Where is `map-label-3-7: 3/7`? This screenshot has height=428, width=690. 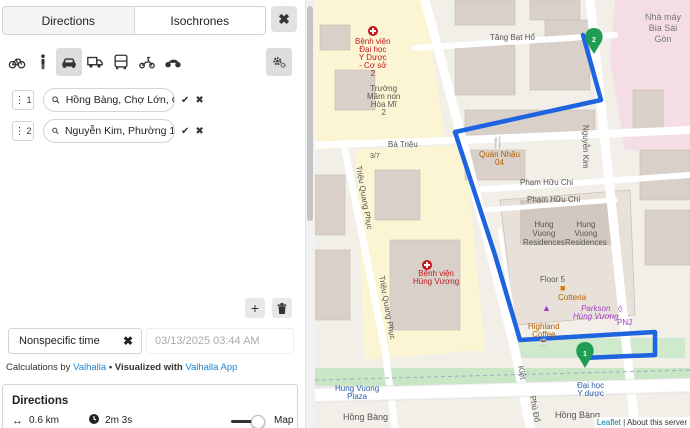 map-label-3-7: 3/7 is located at coordinates (375, 156).